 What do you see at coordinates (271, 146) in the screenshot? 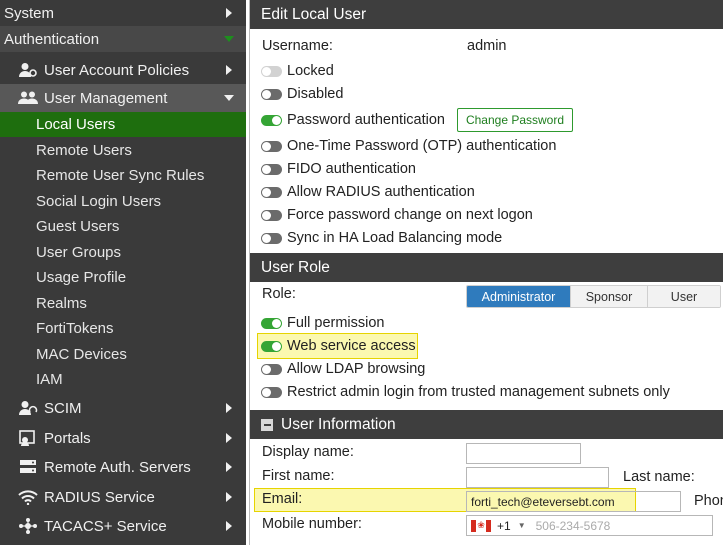
I see `otp-toggle` at bounding box center [271, 146].